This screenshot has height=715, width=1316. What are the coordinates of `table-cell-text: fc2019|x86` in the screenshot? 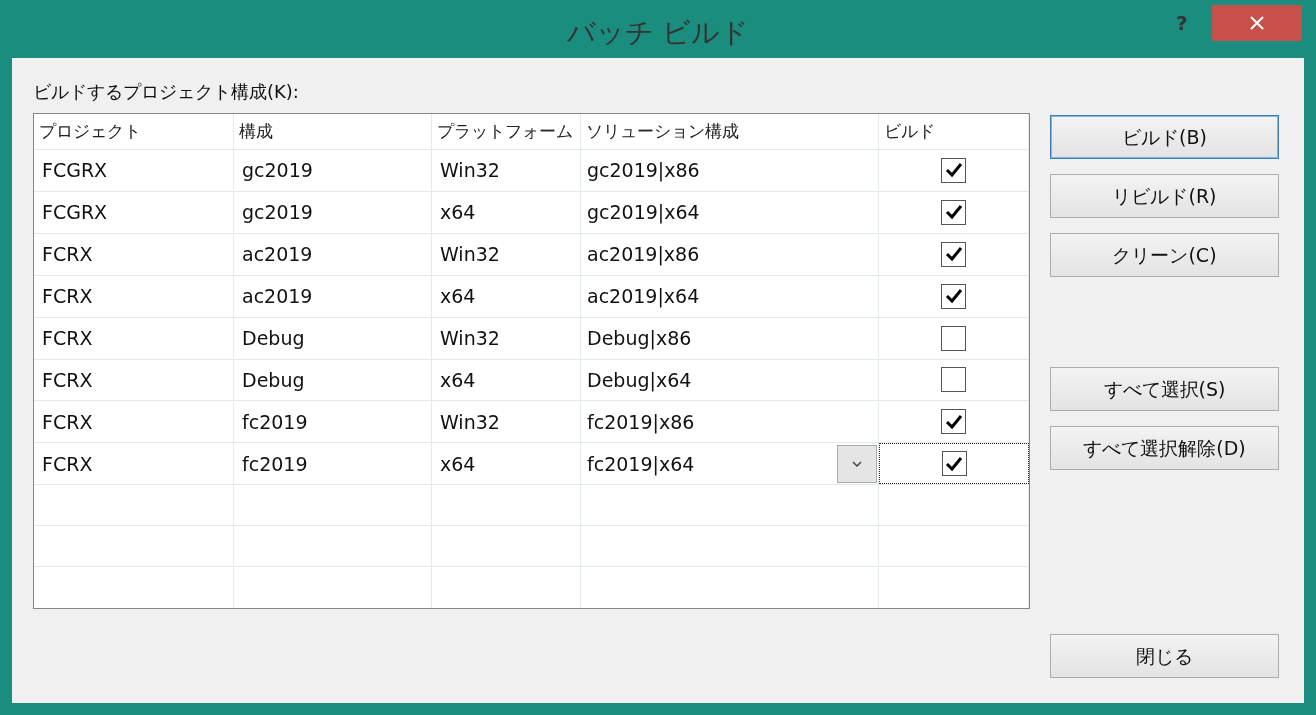 It's located at (641, 422).